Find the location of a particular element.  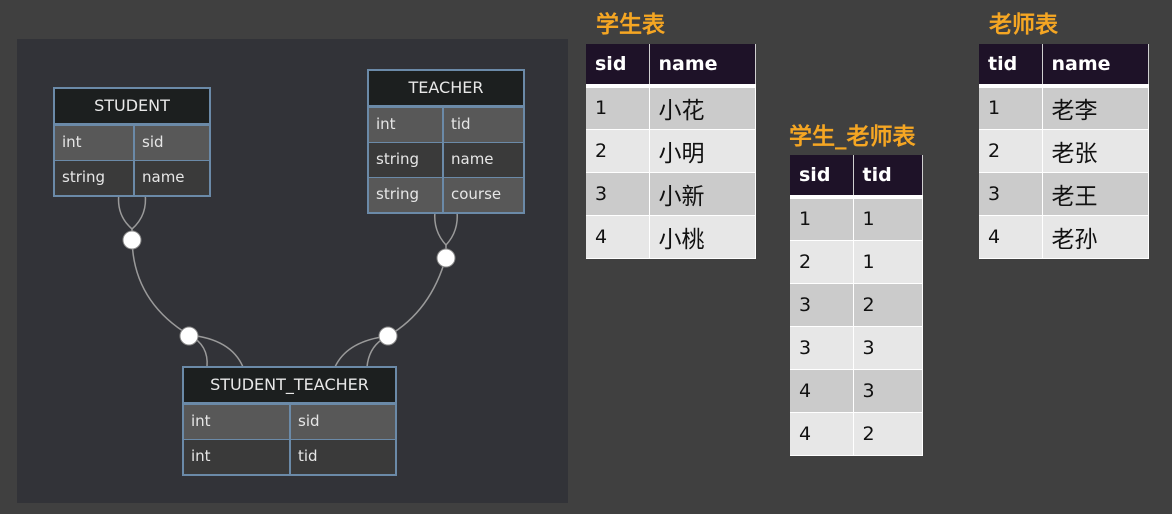

table-row: 1 老李 is located at coordinates (1064, 108).